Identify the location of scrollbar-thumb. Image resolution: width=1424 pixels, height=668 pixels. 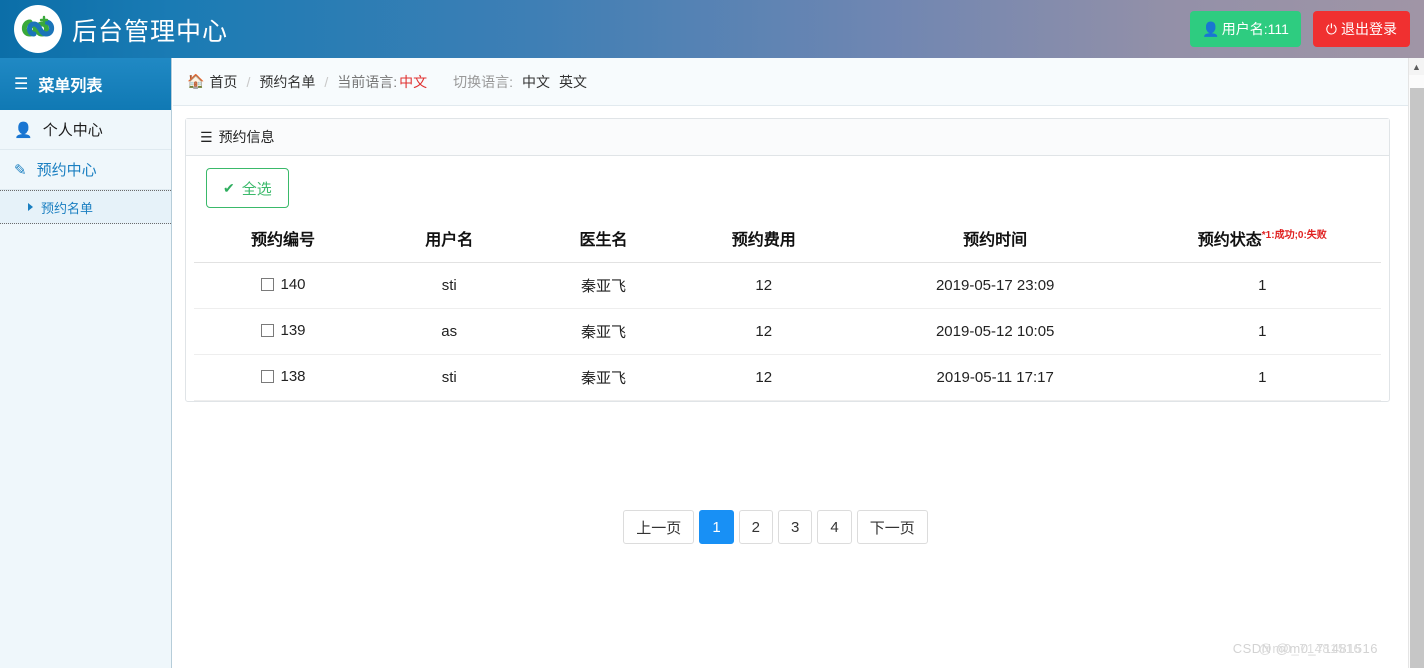
(1417, 378).